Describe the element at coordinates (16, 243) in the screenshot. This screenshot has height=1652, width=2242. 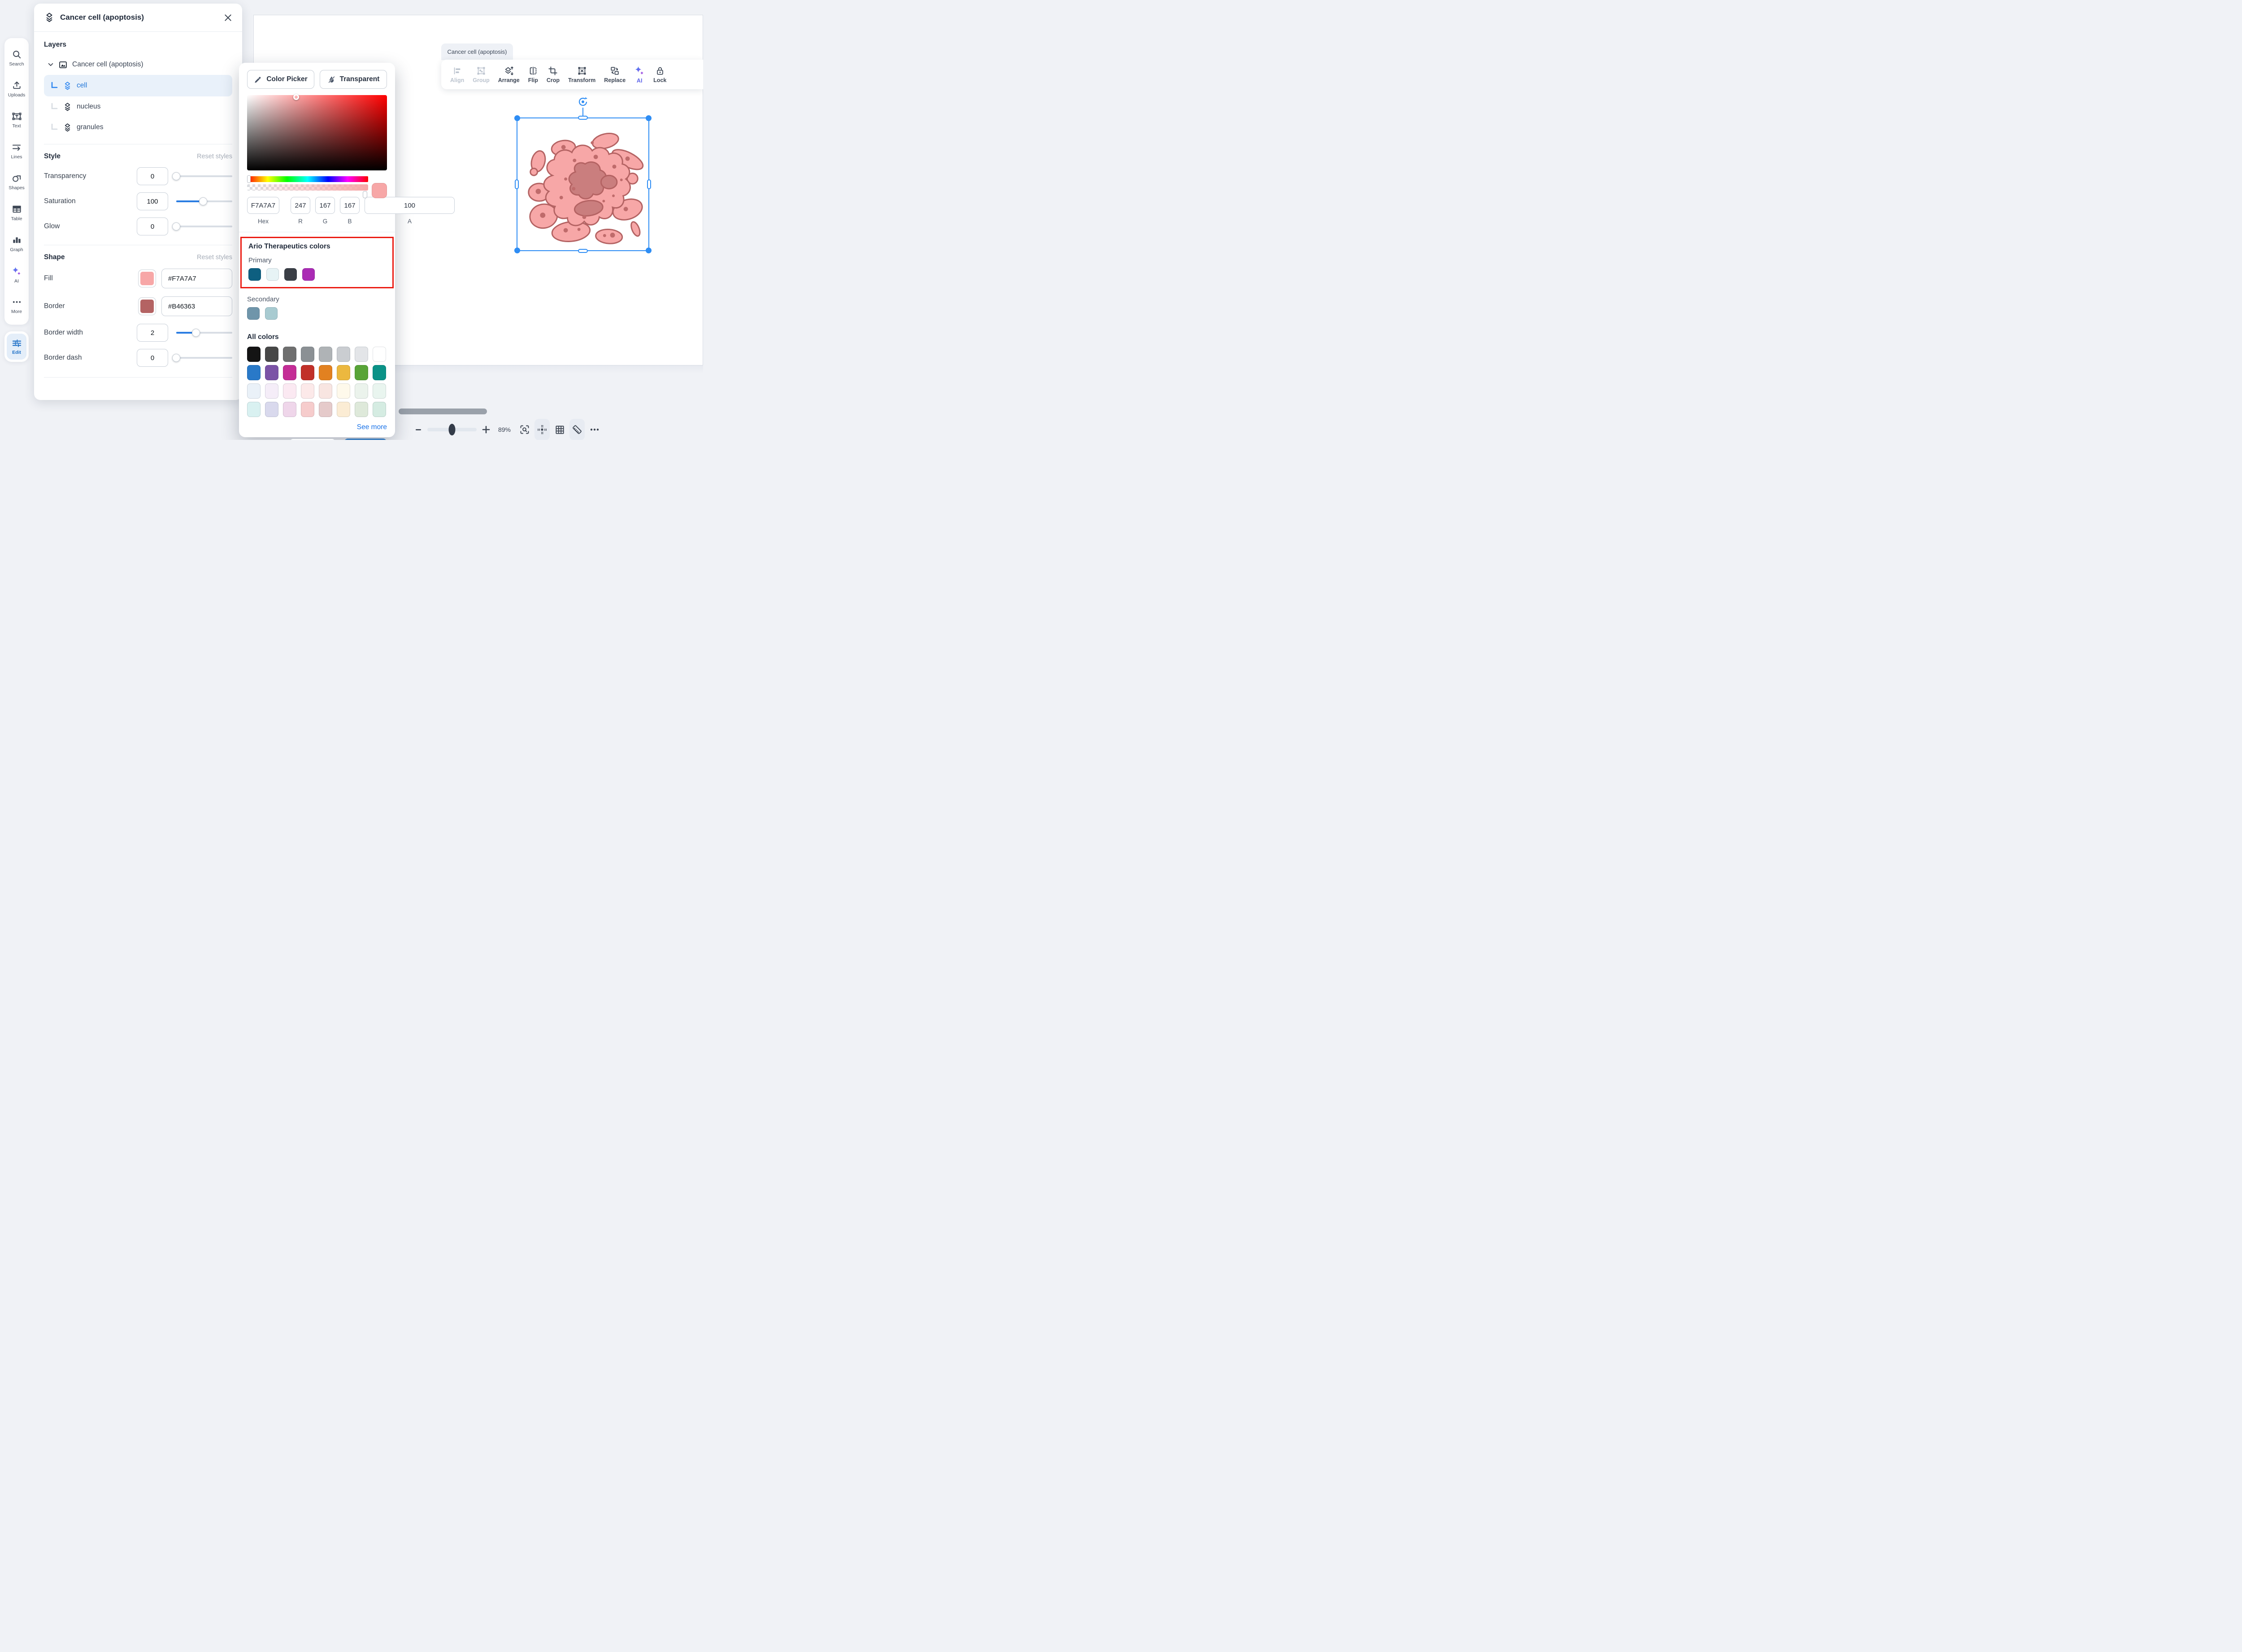
I see `sidebar-item-graph: Graph` at that location.